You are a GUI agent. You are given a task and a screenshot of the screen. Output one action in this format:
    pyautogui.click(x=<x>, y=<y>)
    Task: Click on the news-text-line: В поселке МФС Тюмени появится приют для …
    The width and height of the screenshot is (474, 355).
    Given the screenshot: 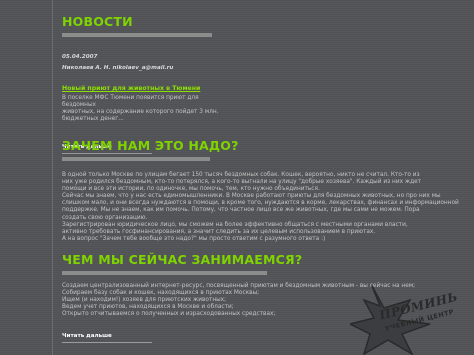 What is the action you would take?
    pyautogui.click(x=130, y=102)
    